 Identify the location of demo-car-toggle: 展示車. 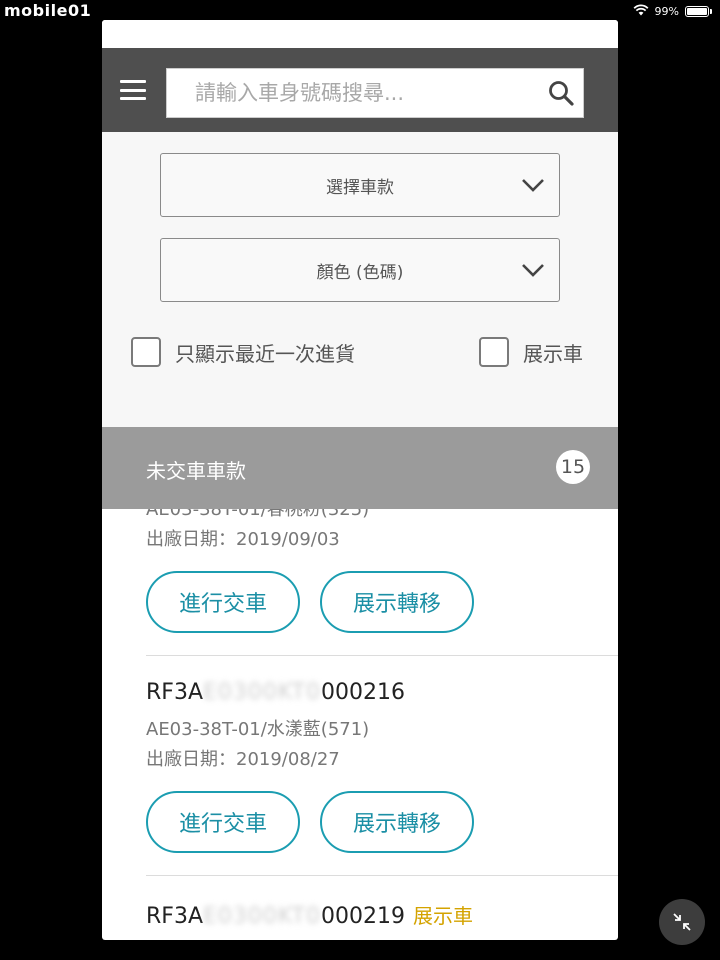
(531, 352).